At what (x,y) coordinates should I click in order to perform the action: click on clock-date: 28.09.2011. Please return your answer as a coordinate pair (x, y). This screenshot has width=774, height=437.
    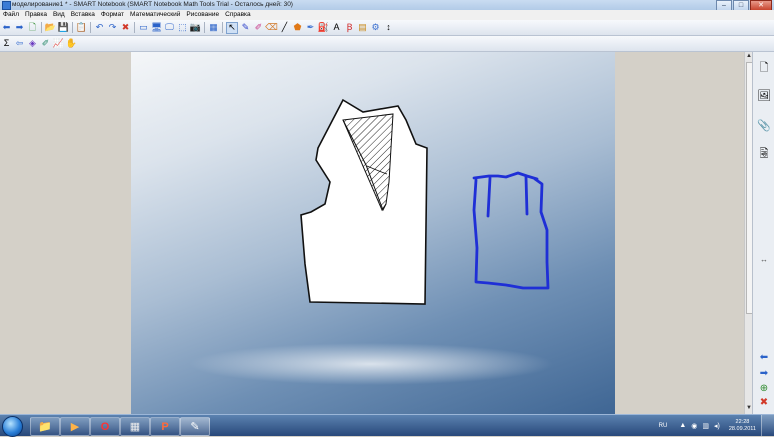
    Looking at the image, I should click on (742, 428).